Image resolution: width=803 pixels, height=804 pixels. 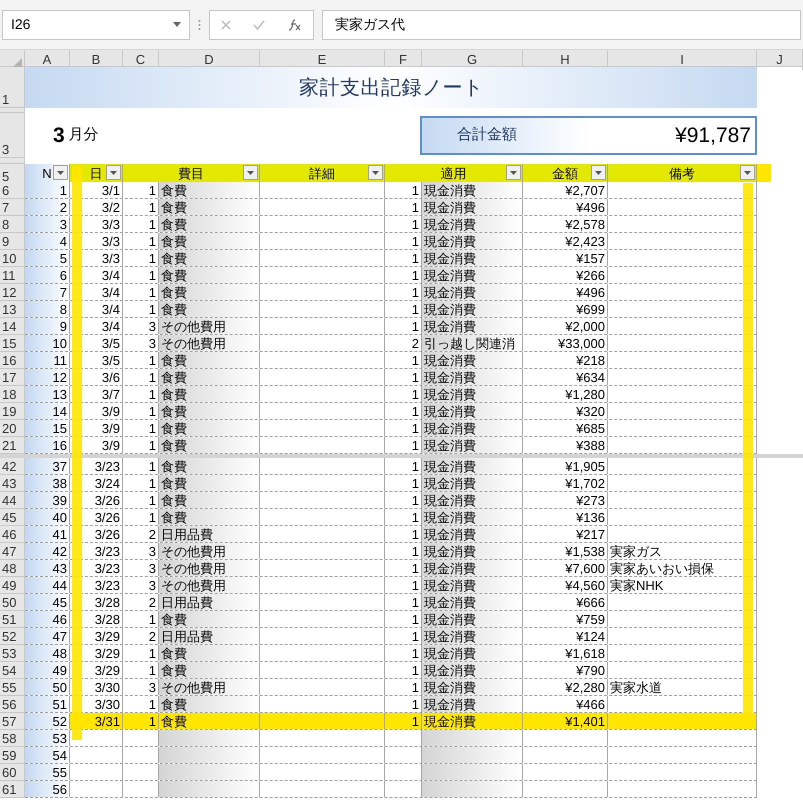 What do you see at coordinates (12, 309) in the screenshot?
I see `row-header: 13` at bounding box center [12, 309].